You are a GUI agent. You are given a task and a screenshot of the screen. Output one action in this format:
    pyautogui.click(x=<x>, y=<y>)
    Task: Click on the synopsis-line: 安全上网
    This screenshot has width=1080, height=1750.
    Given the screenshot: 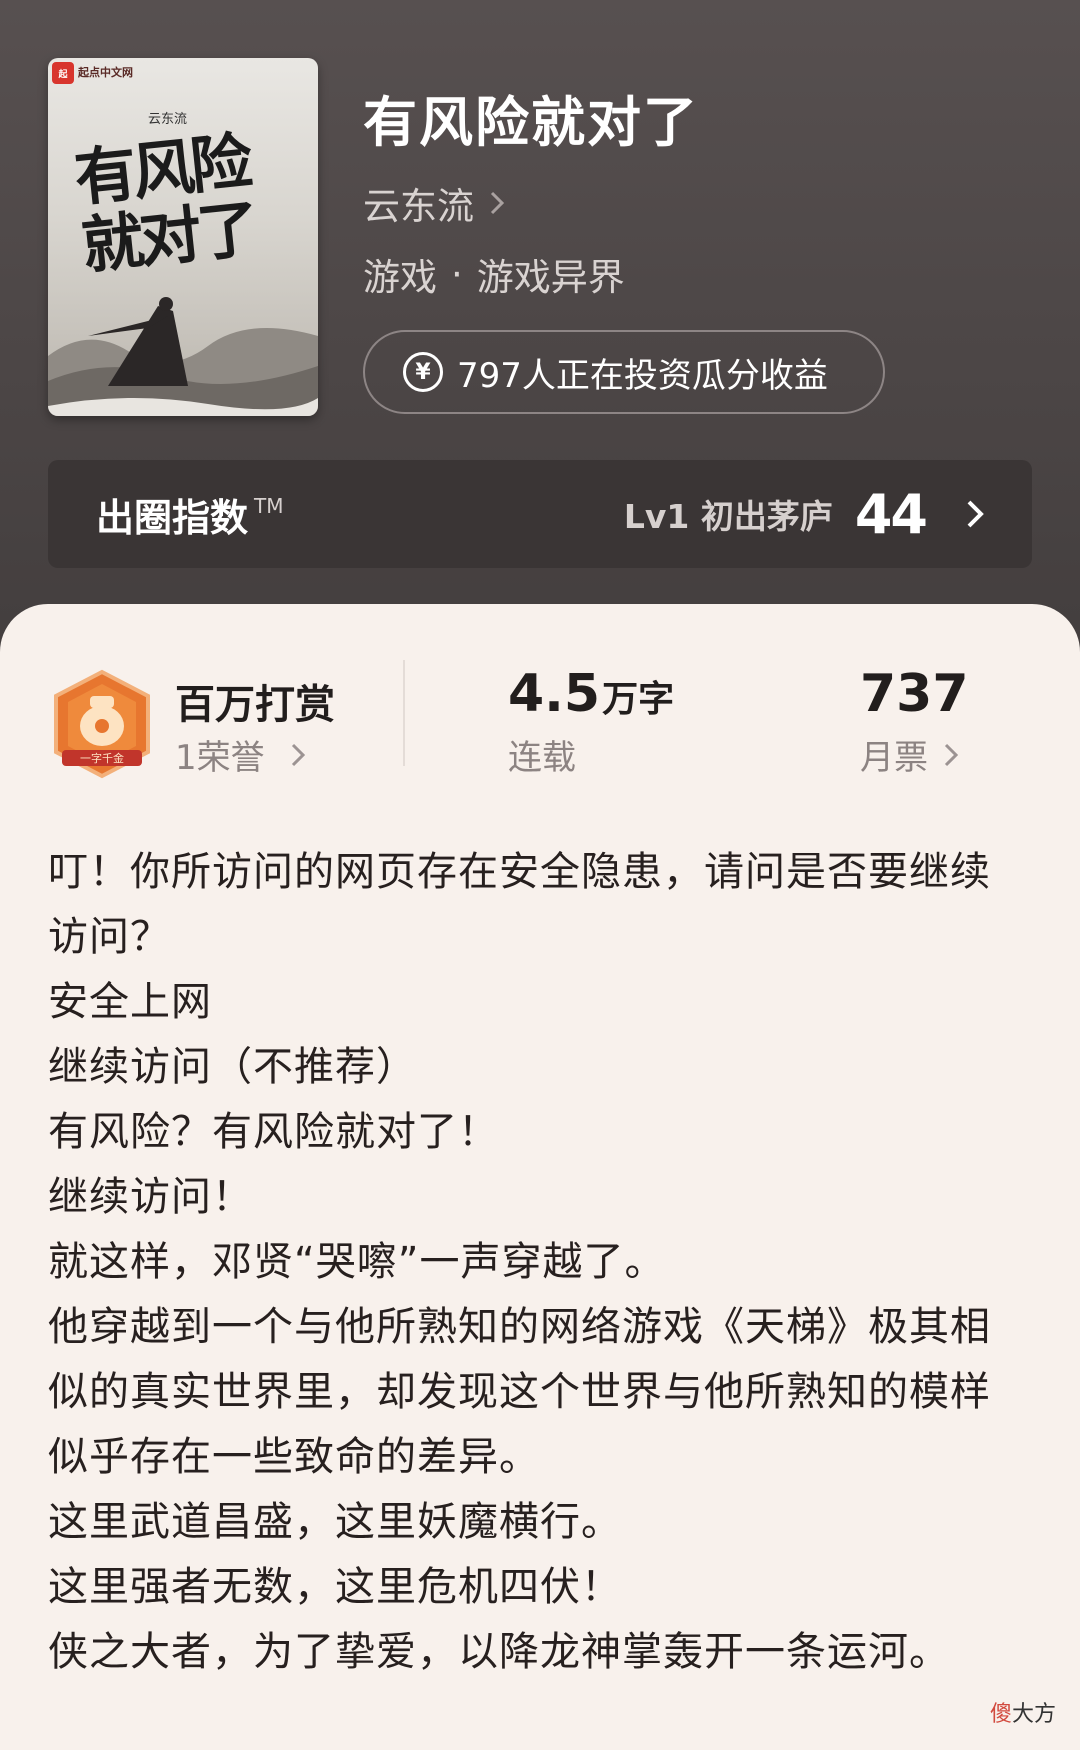 What is the action you would take?
    pyautogui.click(x=130, y=1002)
    